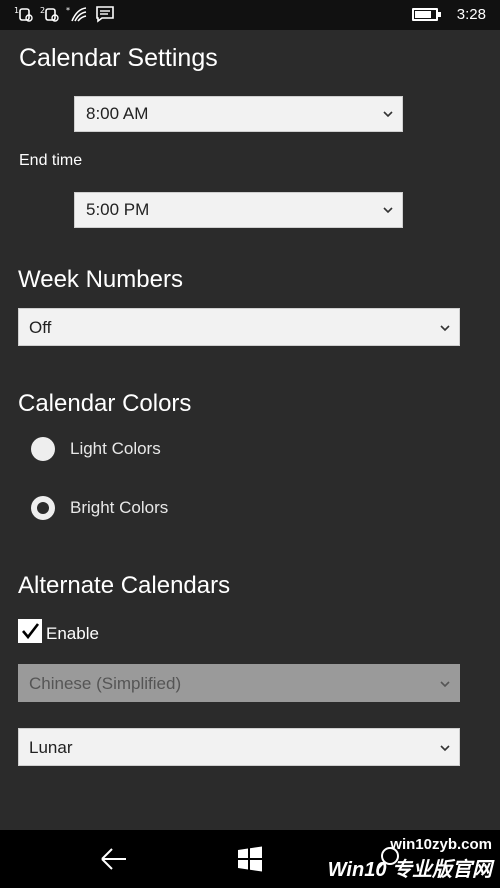 This screenshot has height=888, width=500. What do you see at coordinates (471, 14) in the screenshot?
I see `status-time: 3:28` at bounding box center [471, 14].